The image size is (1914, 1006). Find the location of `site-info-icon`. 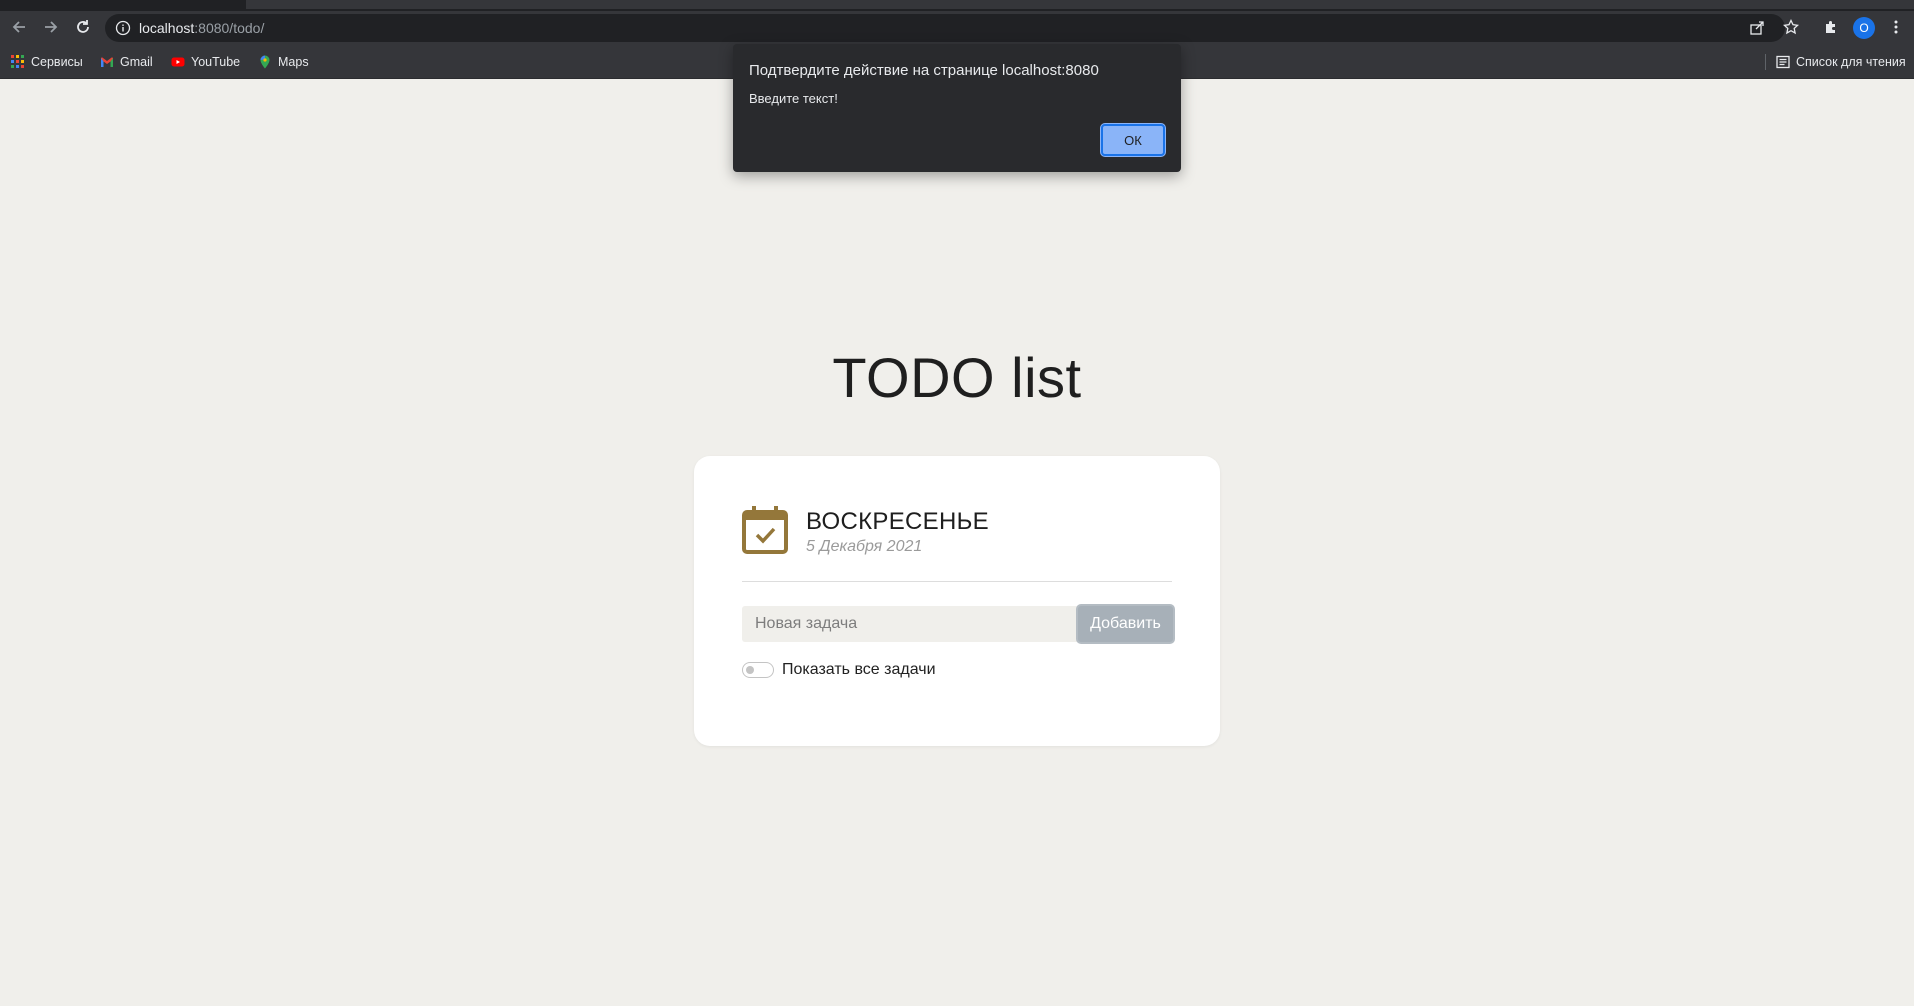

site-info-icon is located at coordinates (123, 28).